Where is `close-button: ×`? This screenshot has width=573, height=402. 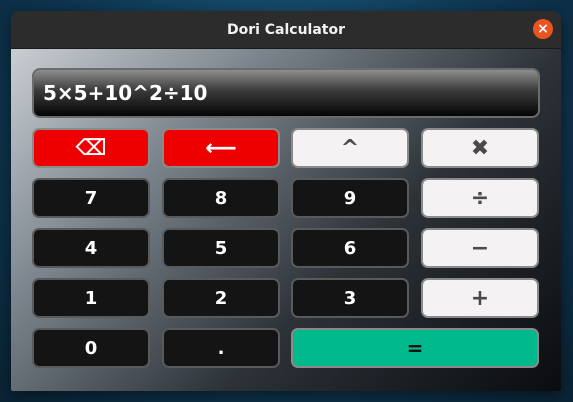 close-button: × is located at coordinates (543, 29).